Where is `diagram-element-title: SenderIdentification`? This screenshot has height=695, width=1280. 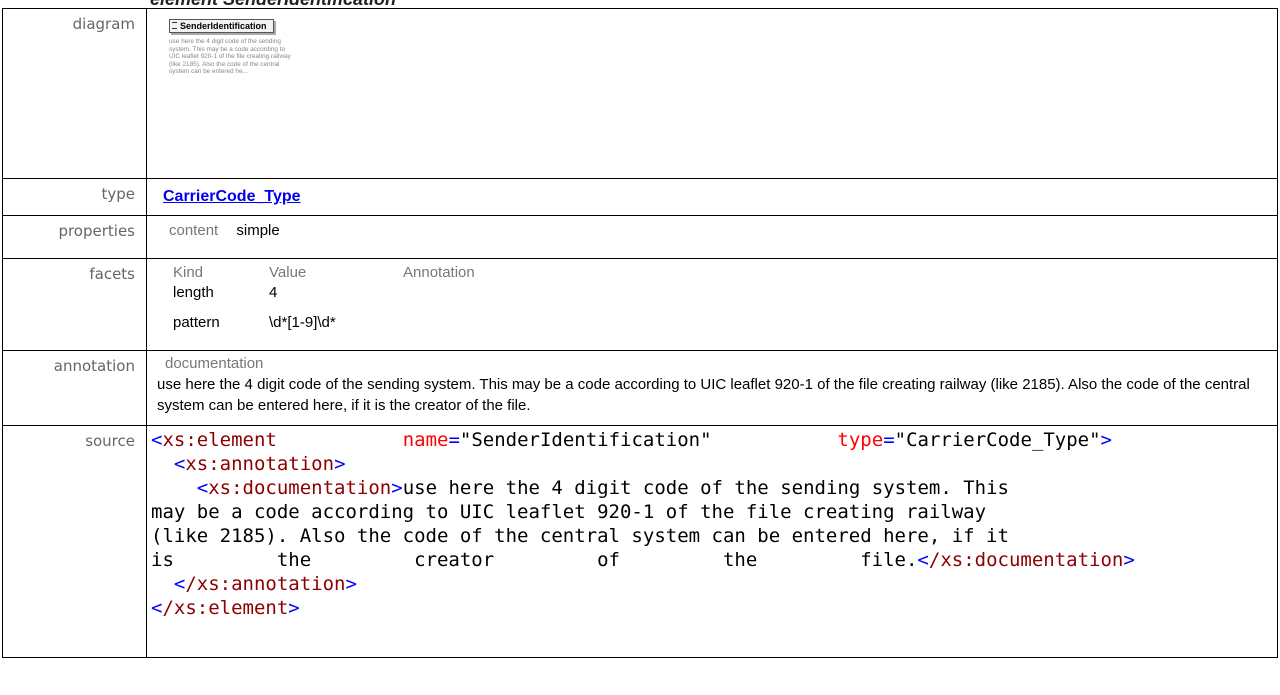
diagram-element-title: SenderIdentification is located at coordinates (223, 26).